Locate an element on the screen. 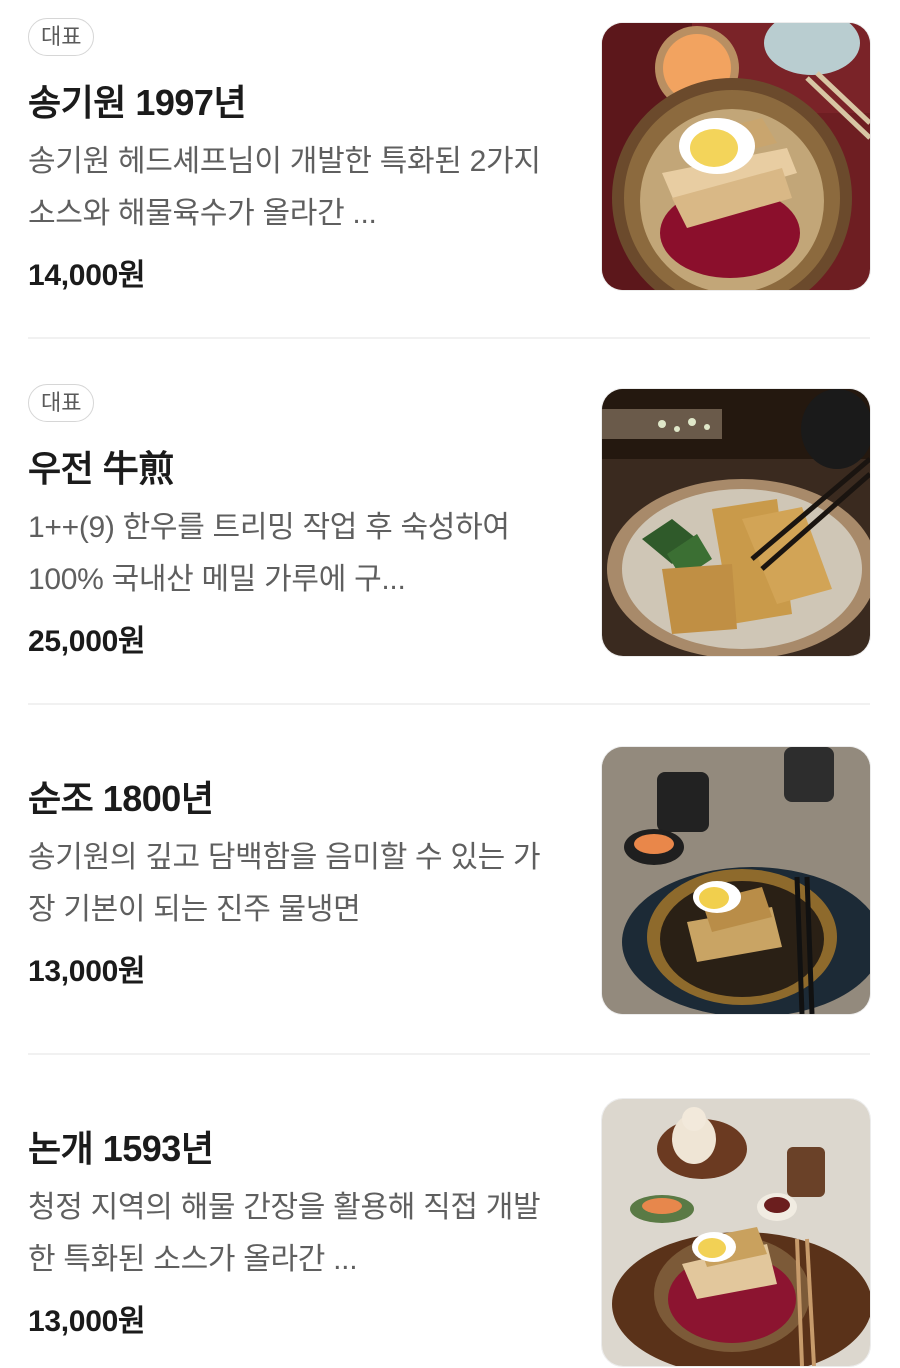 Image resolution: width=900 pixels, height=1368 pixels. menu-item-name: 우전 牛煎 is located at coordinates (101, 468).